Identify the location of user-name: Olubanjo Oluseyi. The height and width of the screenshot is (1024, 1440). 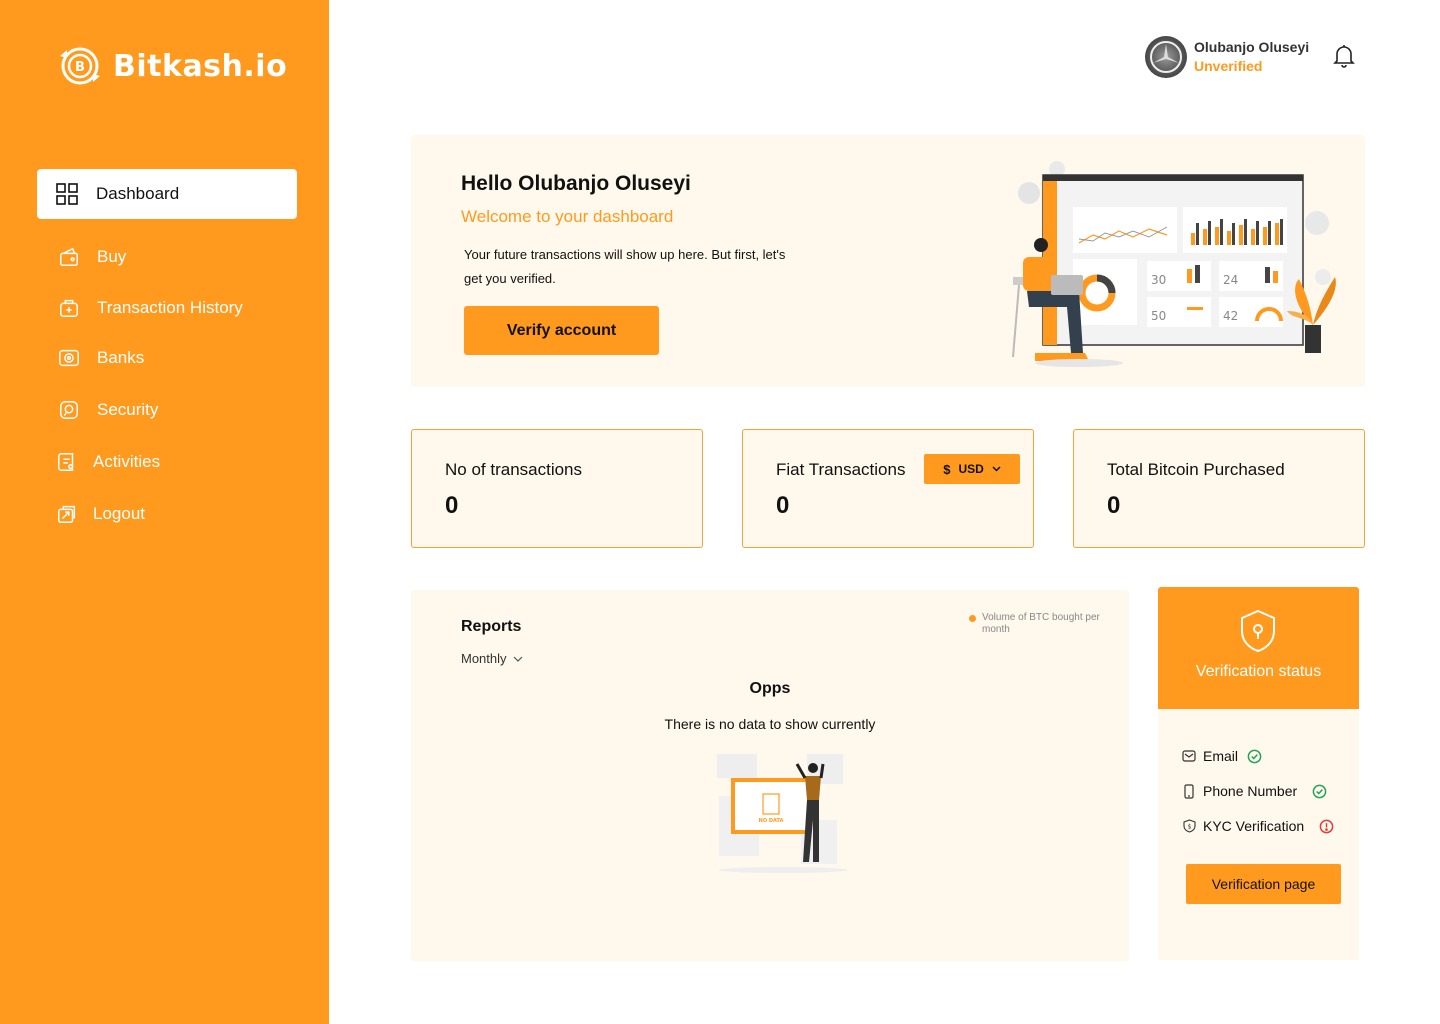
(1252, 47).